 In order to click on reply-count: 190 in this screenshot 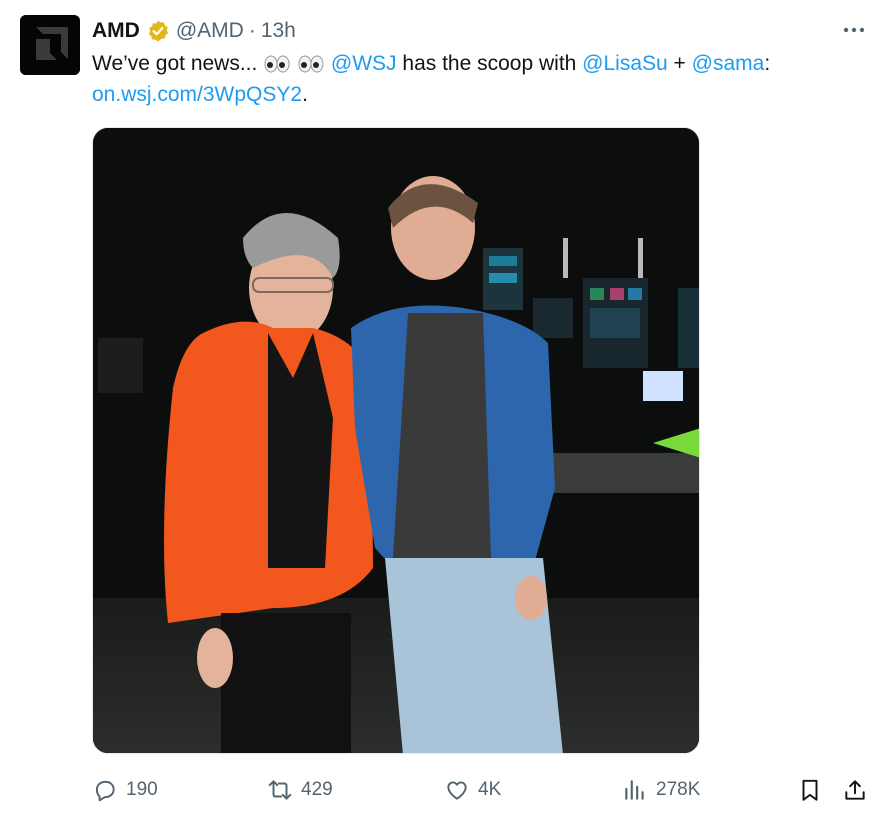, I will do `click(142, 789)`.